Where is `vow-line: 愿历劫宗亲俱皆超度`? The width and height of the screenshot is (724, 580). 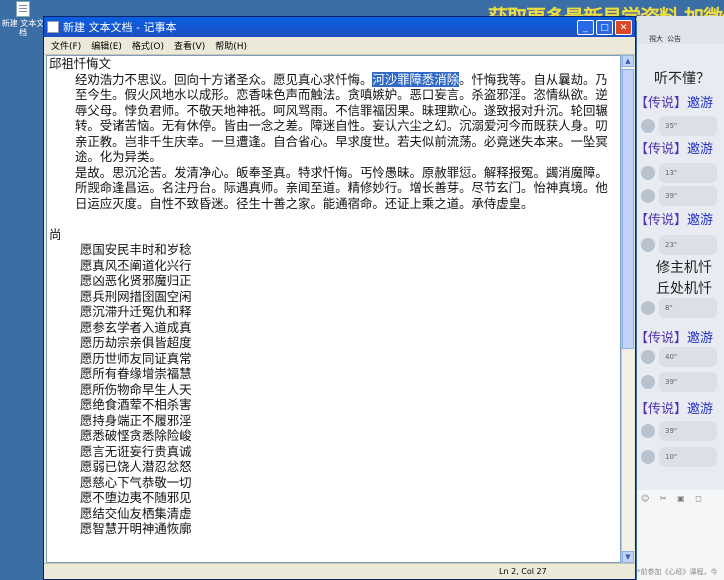
vow-line: 愿历劫宗亲俱皆超度 is located at coordinates (136, 342).